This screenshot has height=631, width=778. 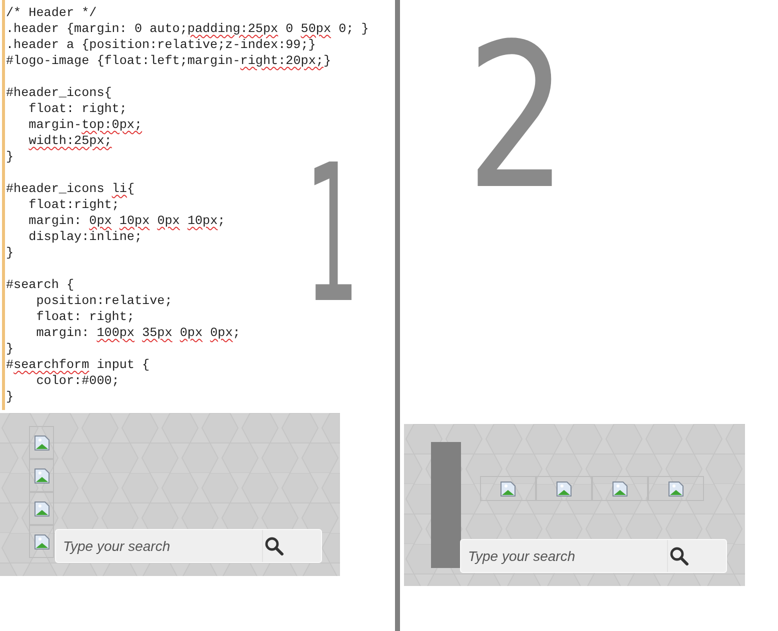 I want to click on code-line: #header_icons{, so click(x=58, y=93).